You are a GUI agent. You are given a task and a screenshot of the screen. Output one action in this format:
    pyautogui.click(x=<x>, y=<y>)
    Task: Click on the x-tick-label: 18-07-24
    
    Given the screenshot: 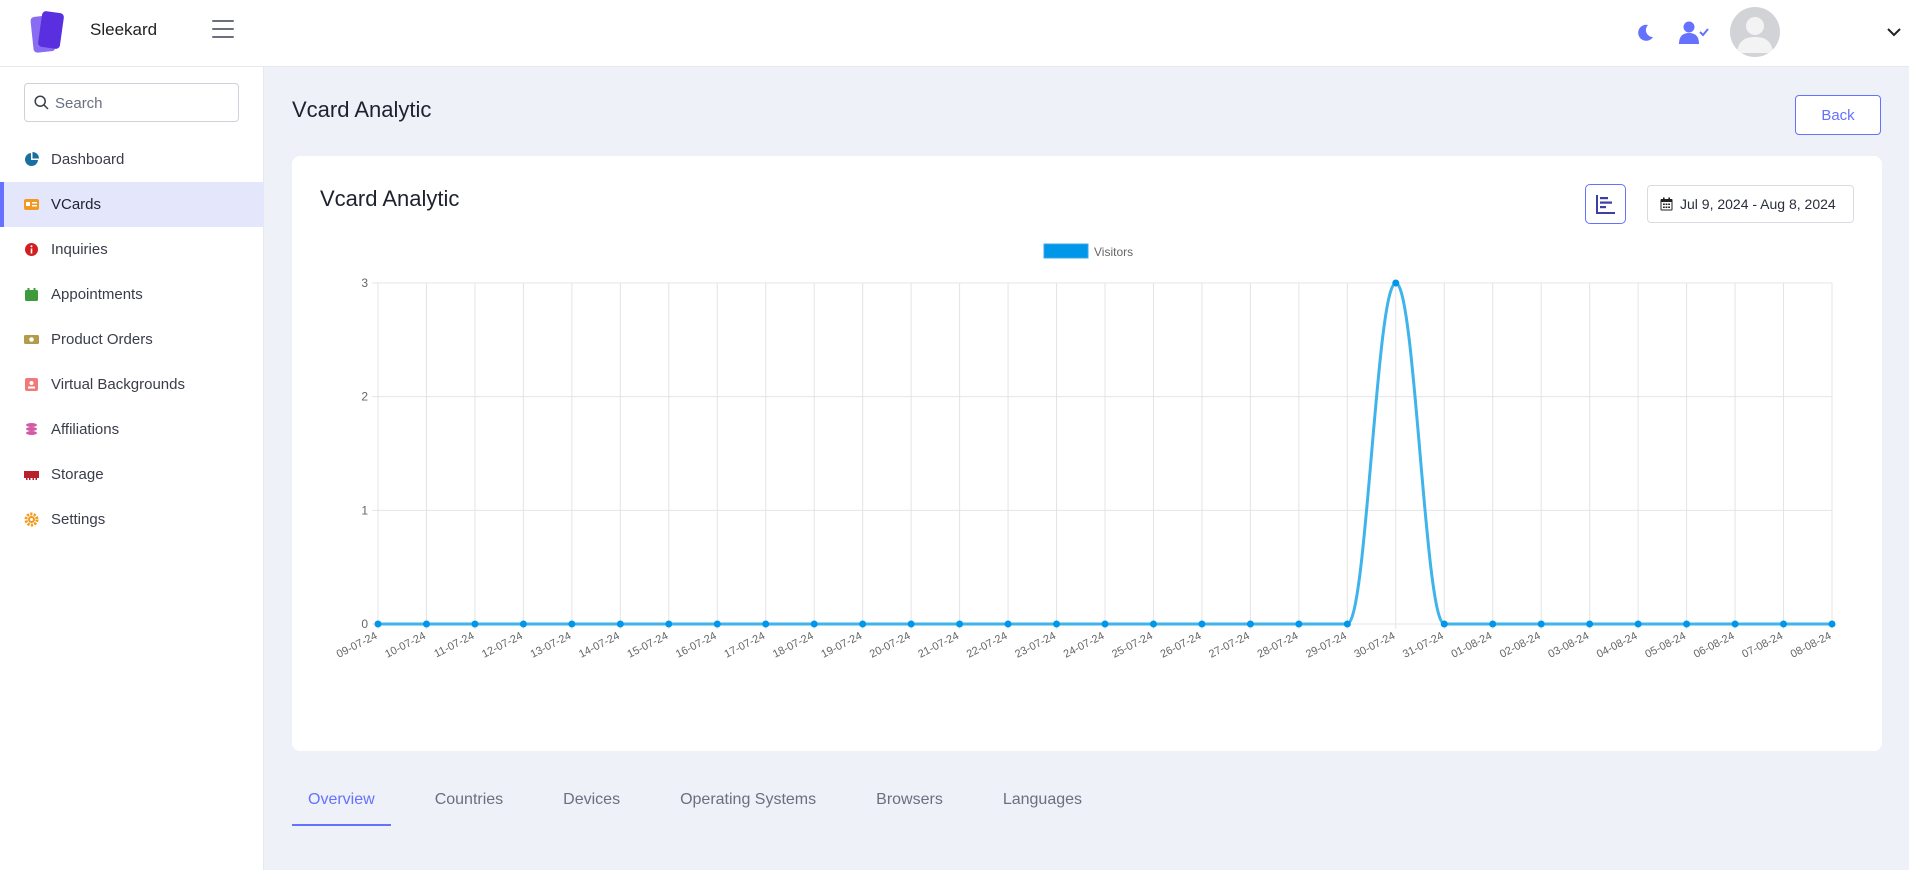 What is the action you would take?
    pyautogui.click(x=793, y=645)
    